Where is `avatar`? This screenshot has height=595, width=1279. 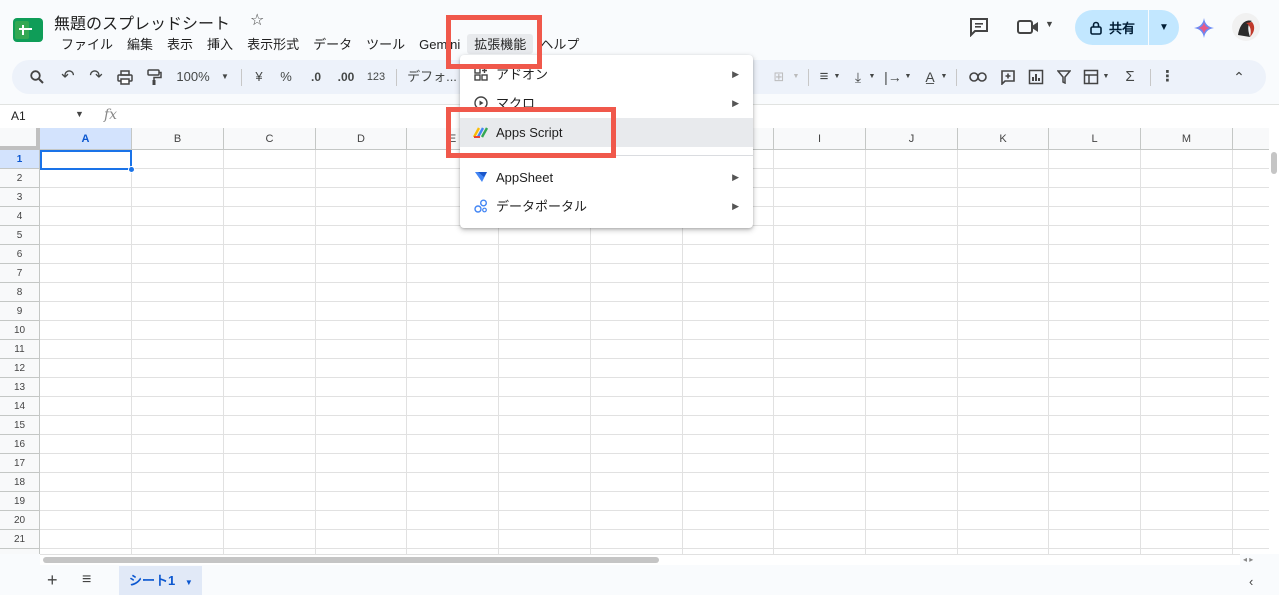 avatar is located at coordinates (1246, 27).